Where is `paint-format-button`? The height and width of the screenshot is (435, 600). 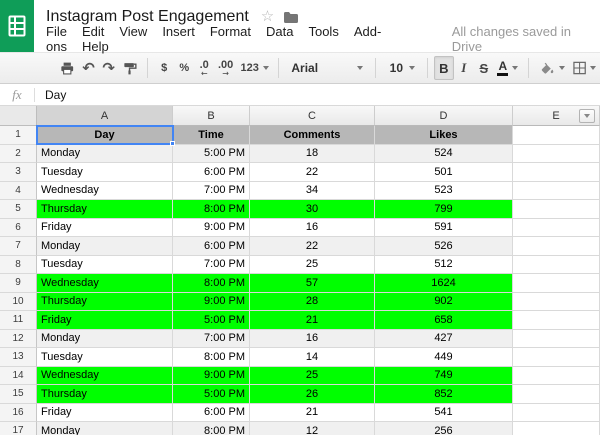
paint-format-button is located at coordinates (130, 68).